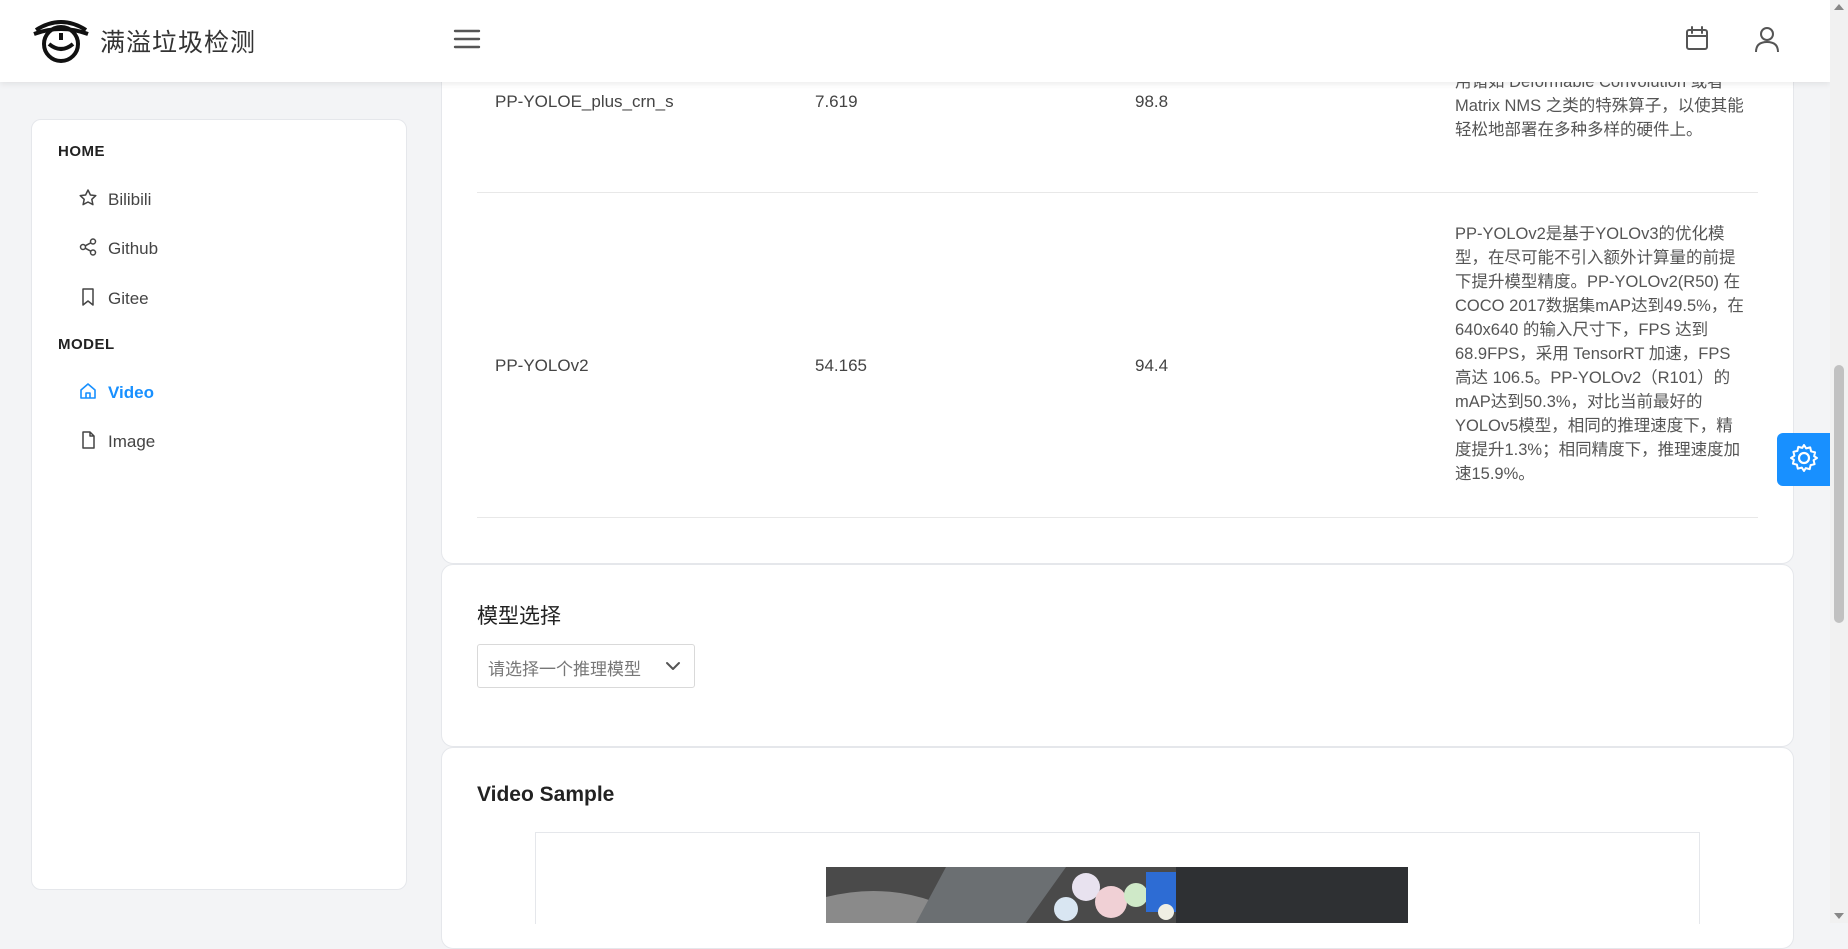  What do you see at coordinates (519, 616) in the screenshot?
I see `model-select-title: 模型选择` at bounding box center [519, 616].